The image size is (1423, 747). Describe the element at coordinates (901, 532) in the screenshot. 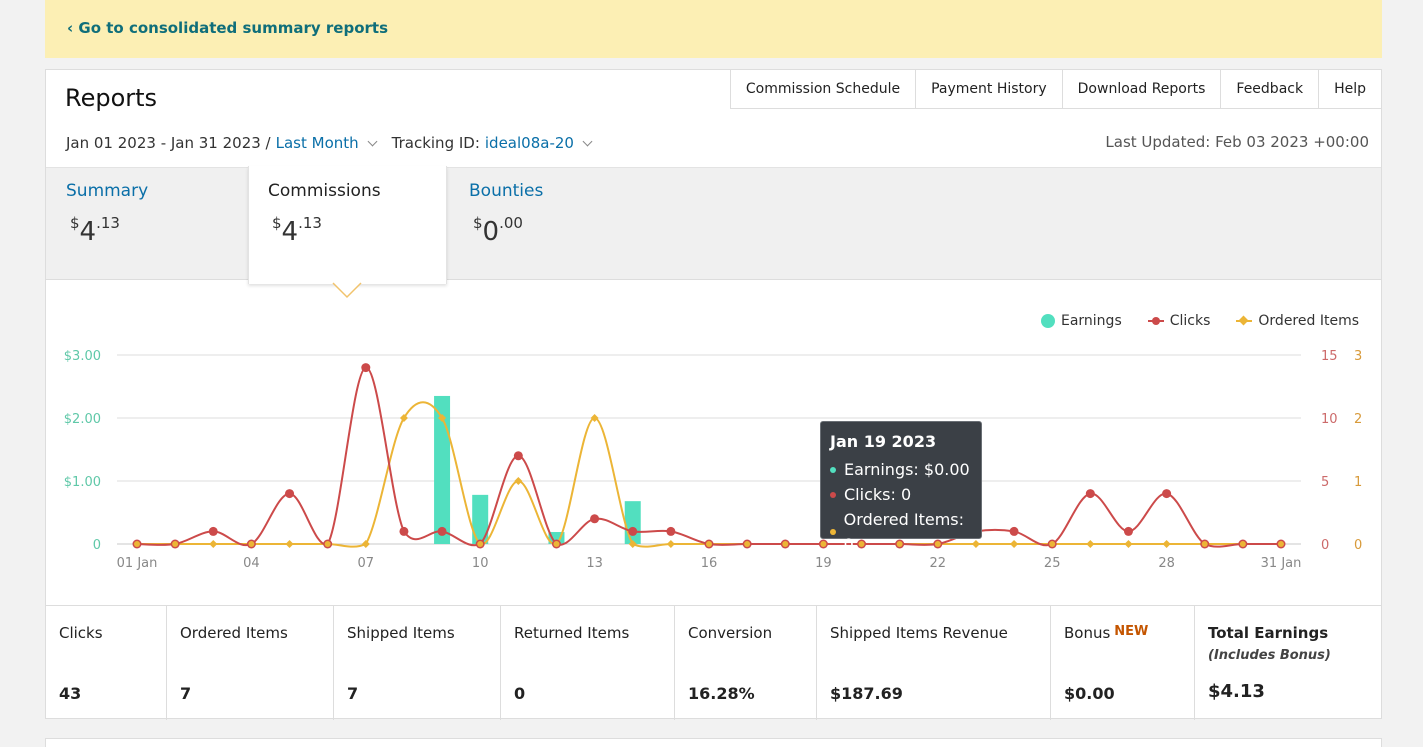

I see `tooltip-ordered: Ordered Items: 0` at that location.